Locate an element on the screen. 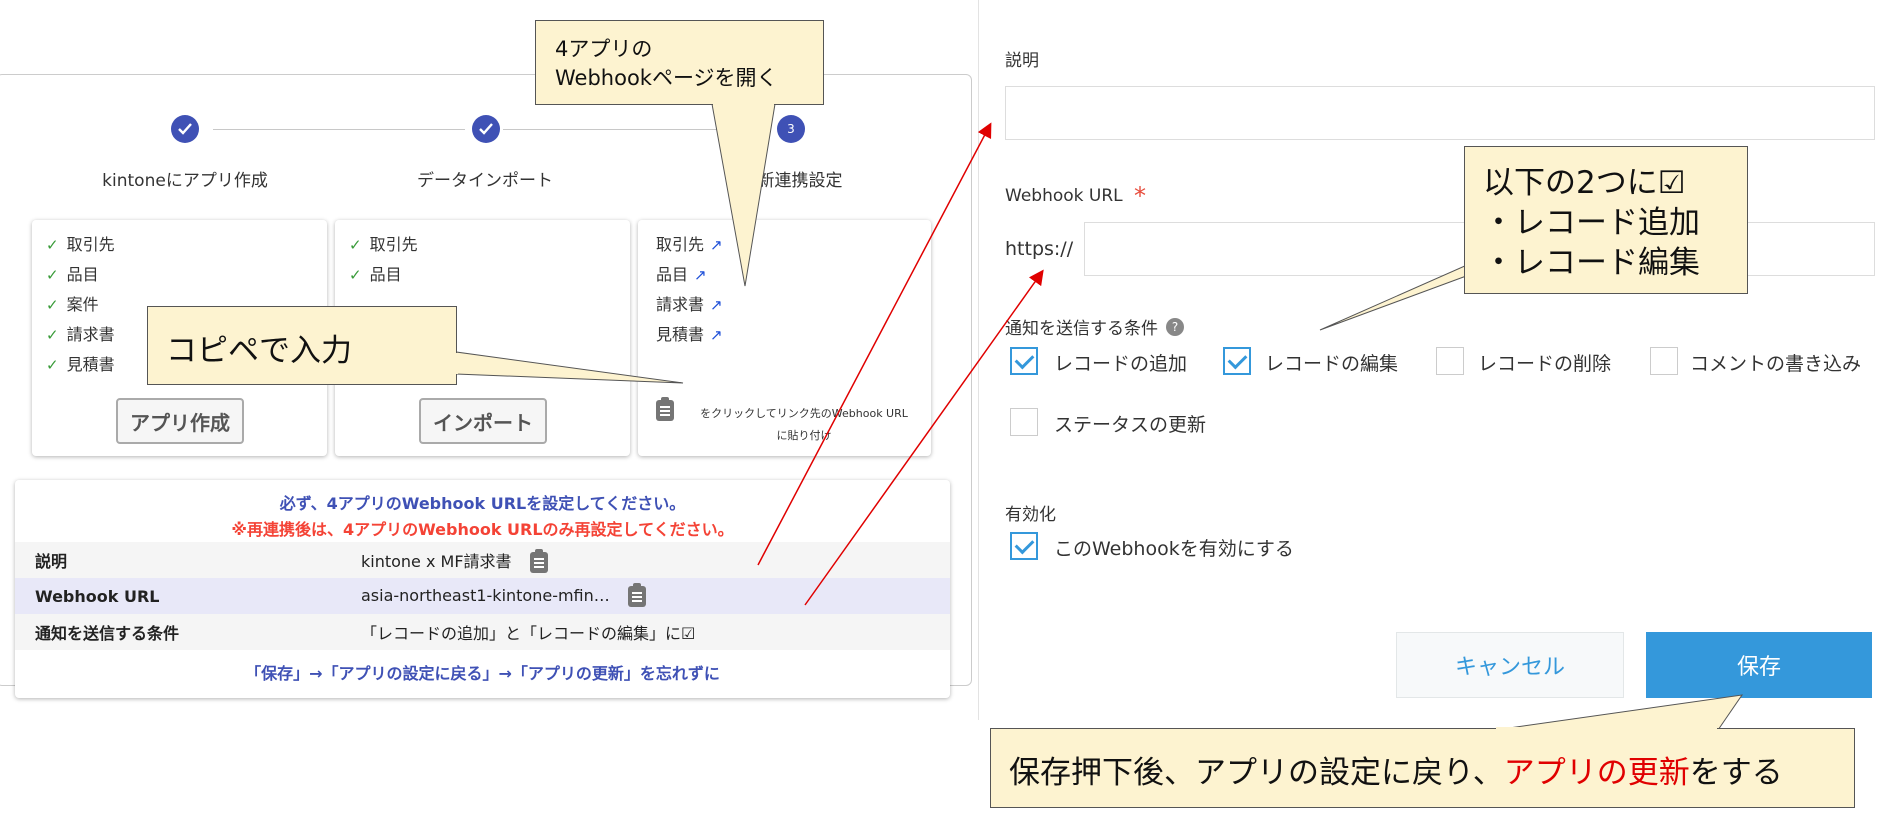 Image resolution: width=1888 pixels, height=814 pixels. row-label: 説明 is located at coordinates (51, 561).